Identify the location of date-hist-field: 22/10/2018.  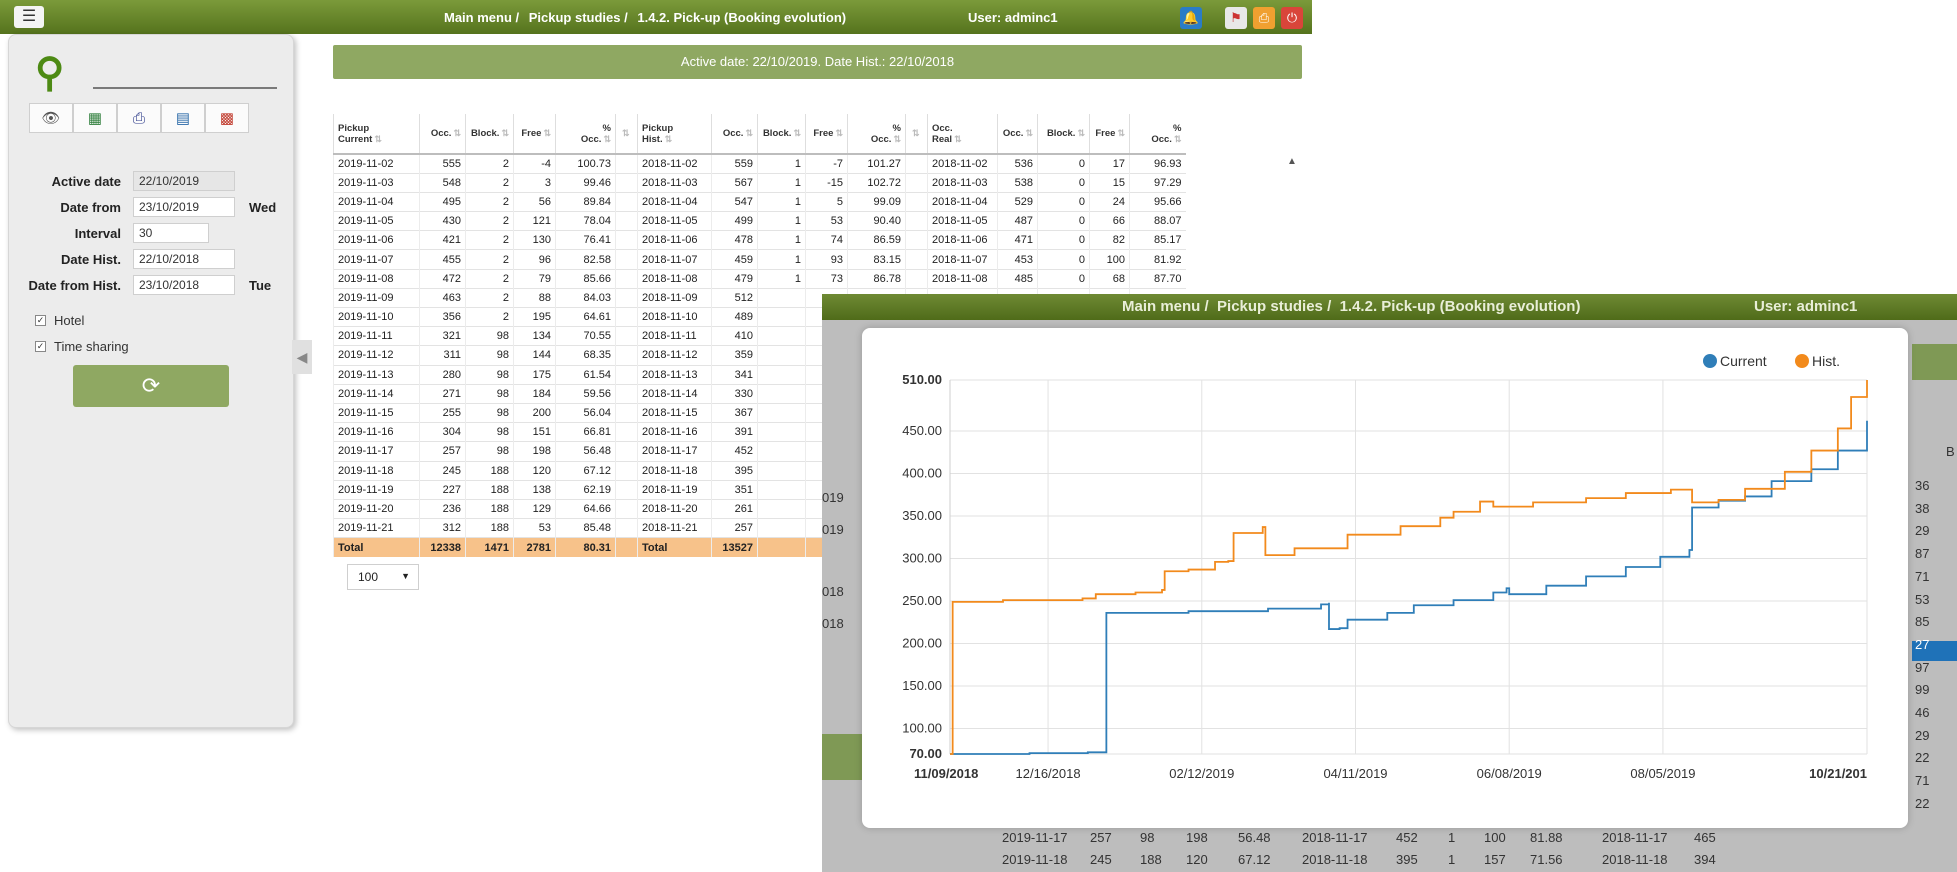
(184, 259).